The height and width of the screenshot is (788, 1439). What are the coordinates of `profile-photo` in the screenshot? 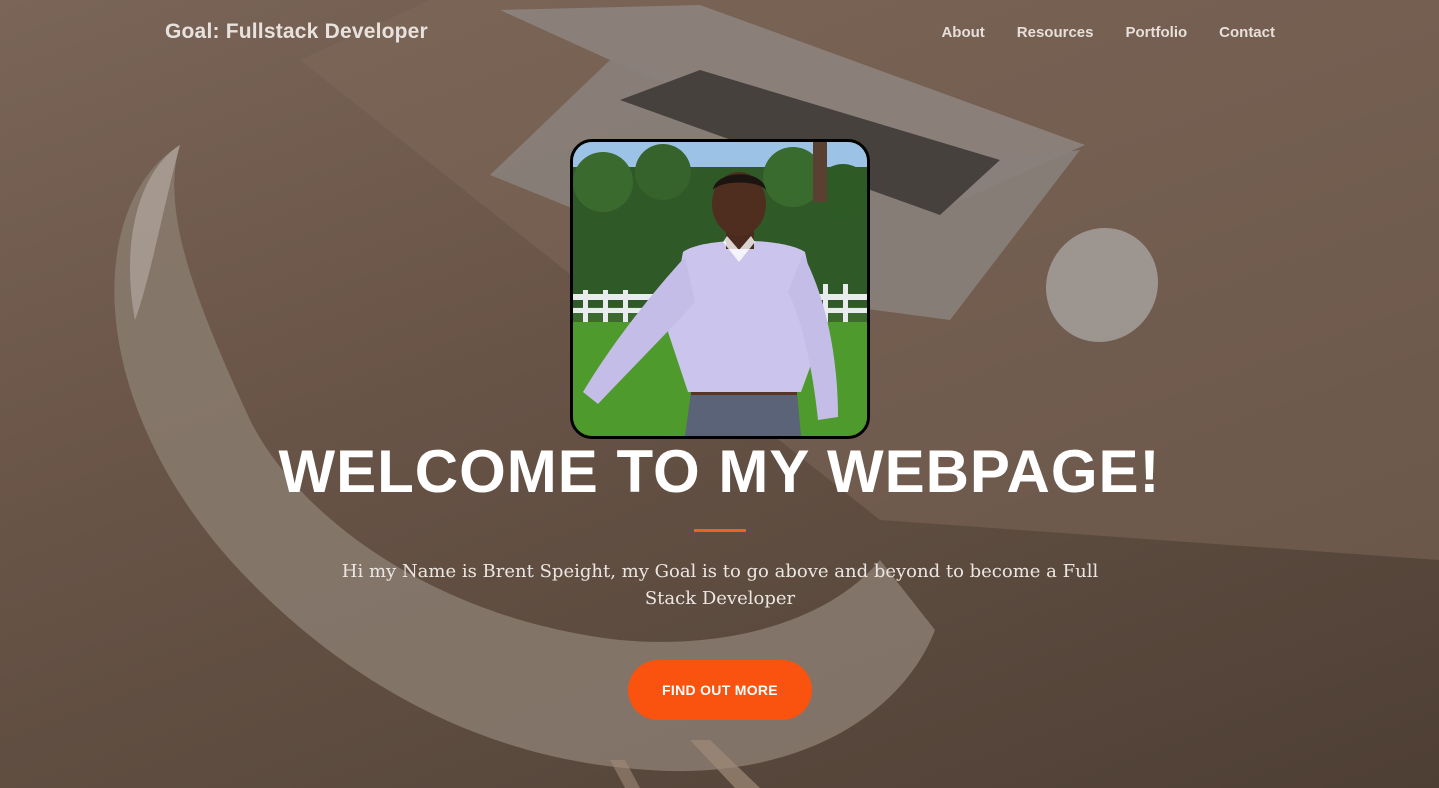 It's located at (720, 289).